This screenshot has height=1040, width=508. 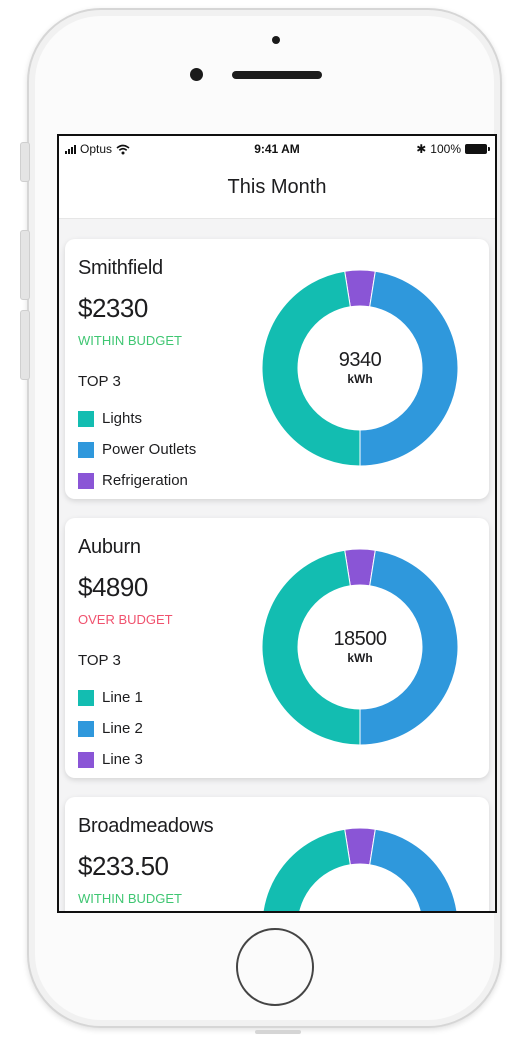 I want to click on budget-status: OVER BUDGET, so click(x=125, y=619).